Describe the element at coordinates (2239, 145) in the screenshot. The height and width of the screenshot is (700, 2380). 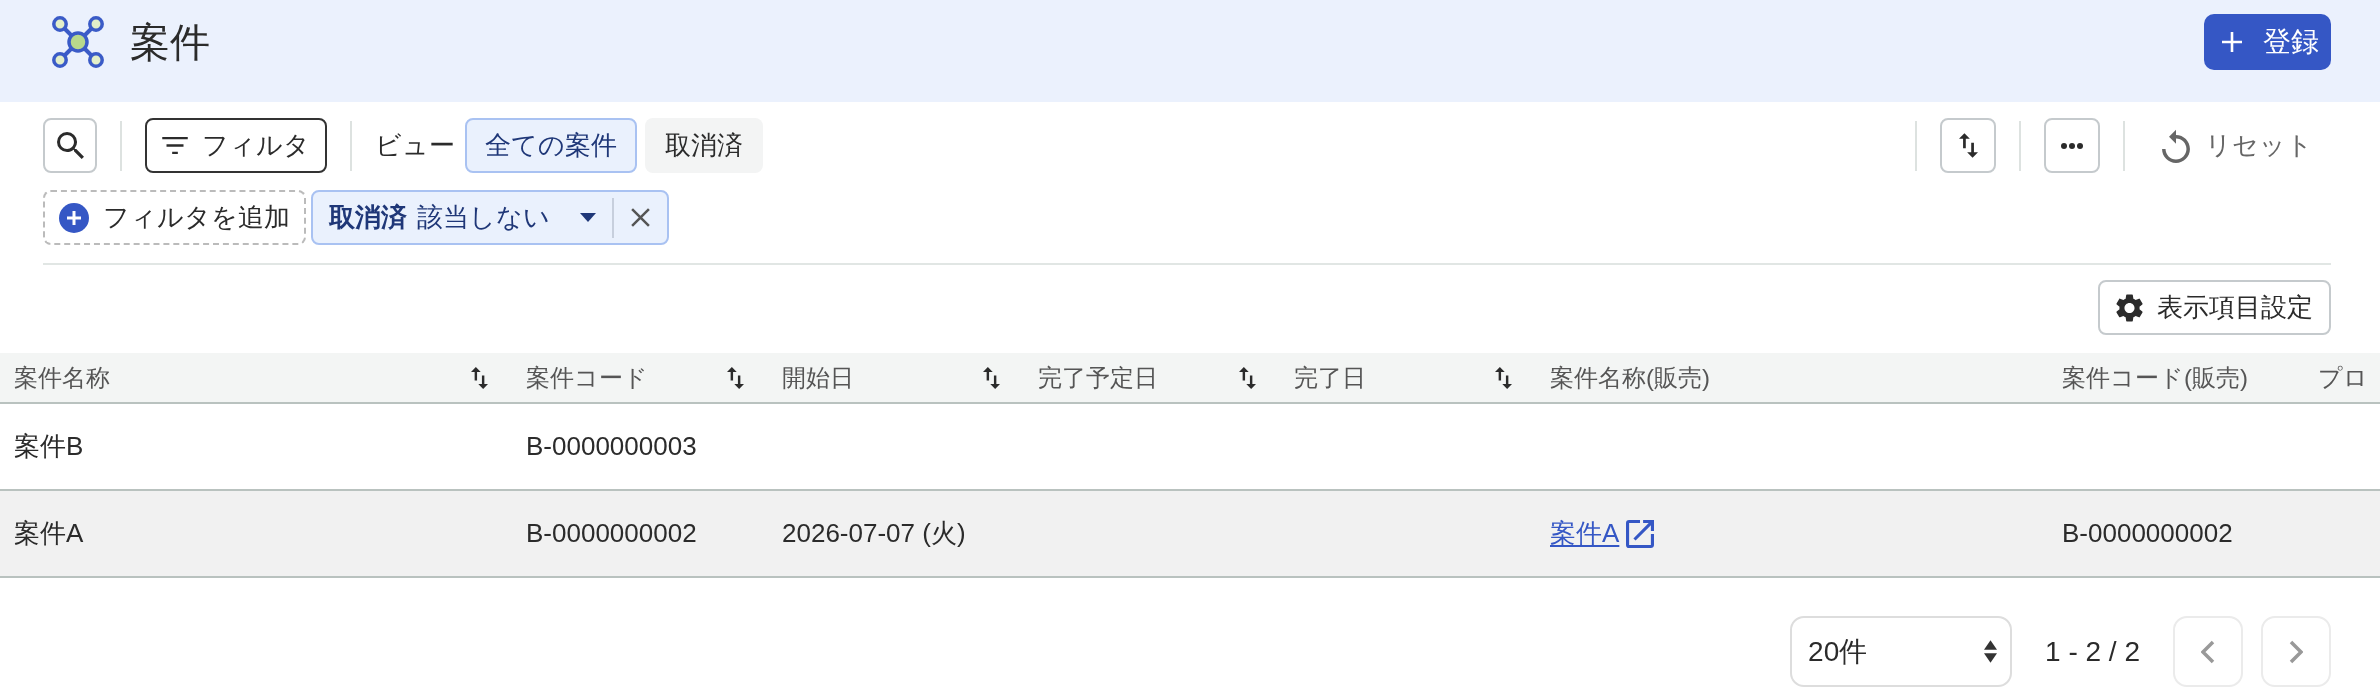
I see `reset-button: リセット` at that location.